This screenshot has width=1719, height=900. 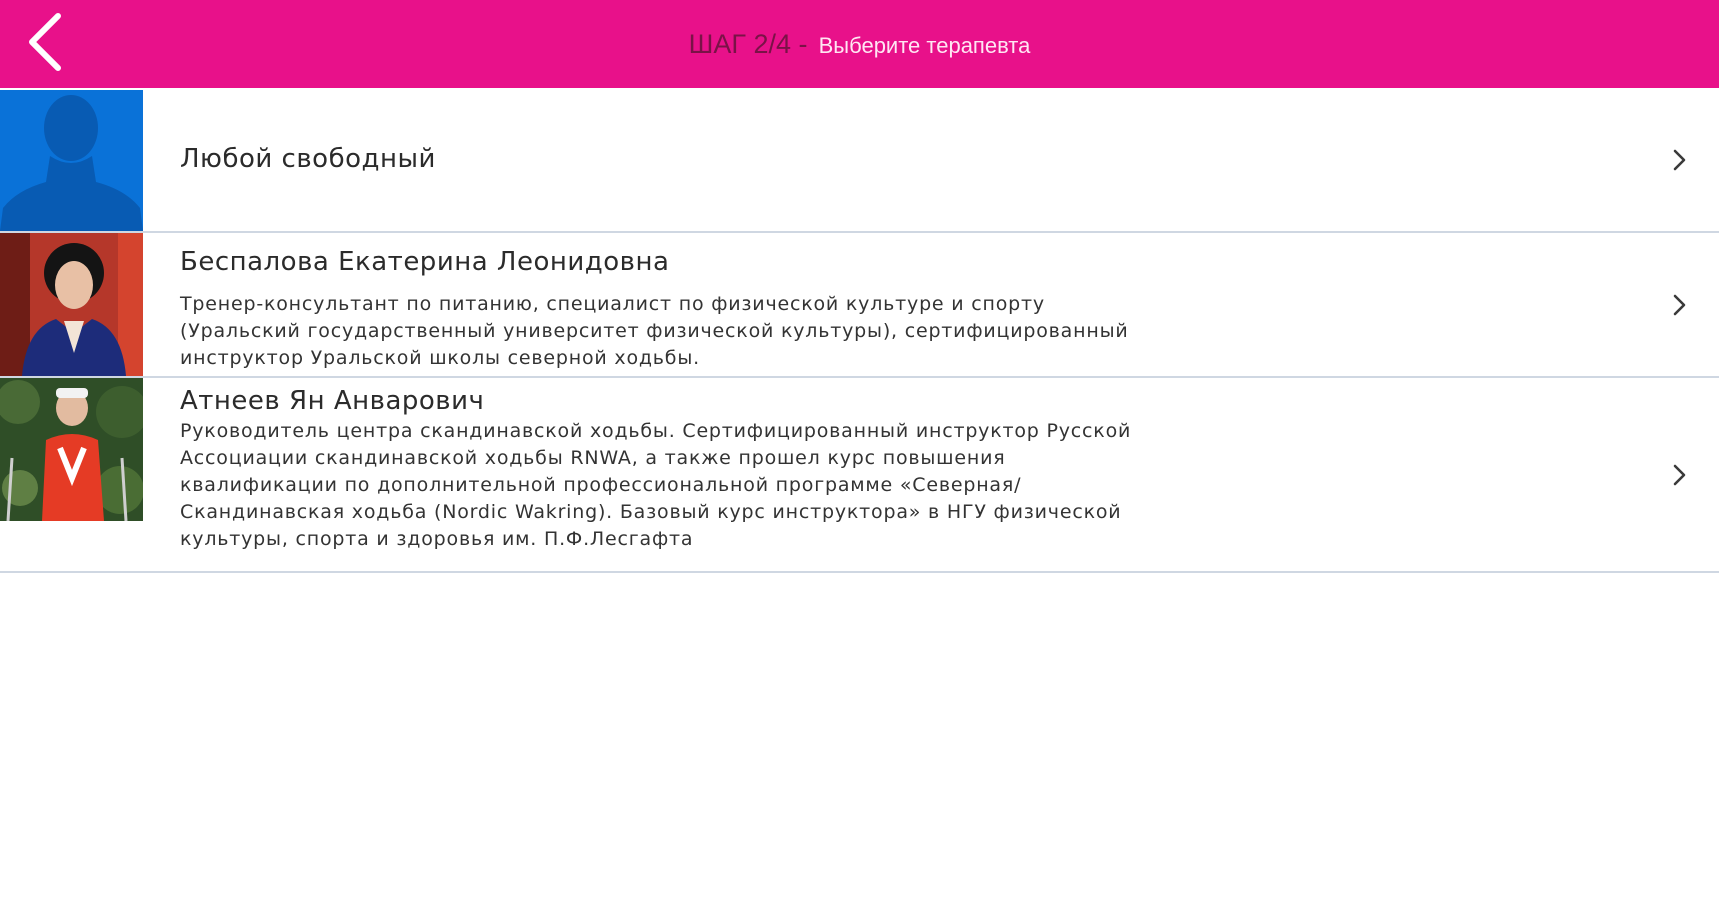 I want to click on step-title: Выберите терапевта, so click(x=924, y=45).